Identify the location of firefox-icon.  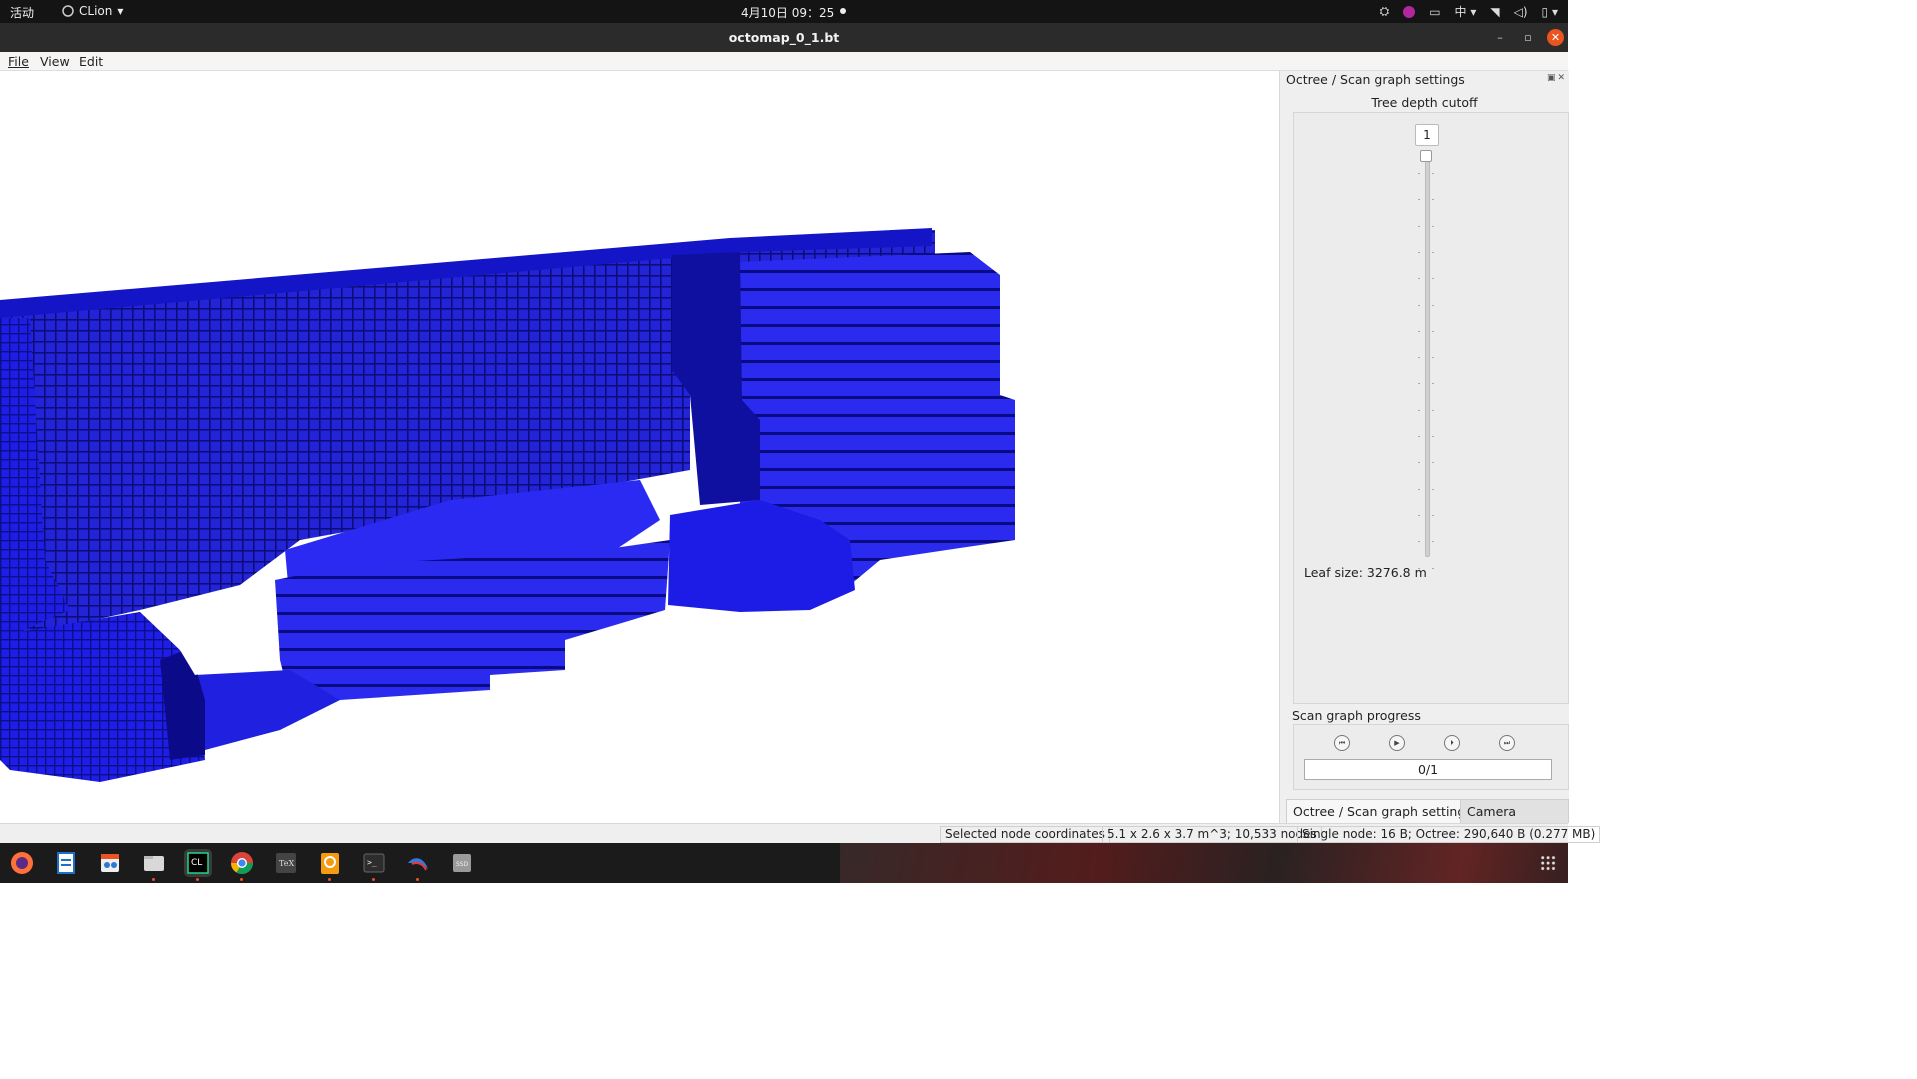
(22, 863).